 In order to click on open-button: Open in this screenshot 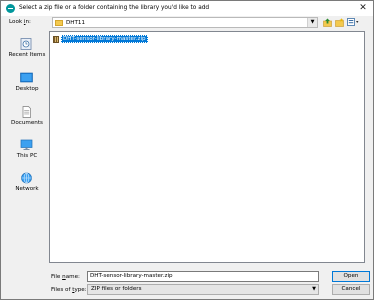, I will do `click(351, 276)`.